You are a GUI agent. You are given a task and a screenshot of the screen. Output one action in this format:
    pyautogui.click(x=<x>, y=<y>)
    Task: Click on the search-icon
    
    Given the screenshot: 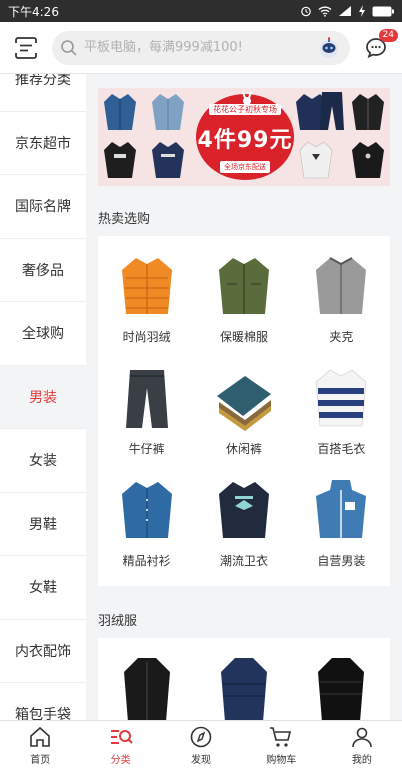 What is the action you would take?
    pyautogui.click(x=69, y=47)
    